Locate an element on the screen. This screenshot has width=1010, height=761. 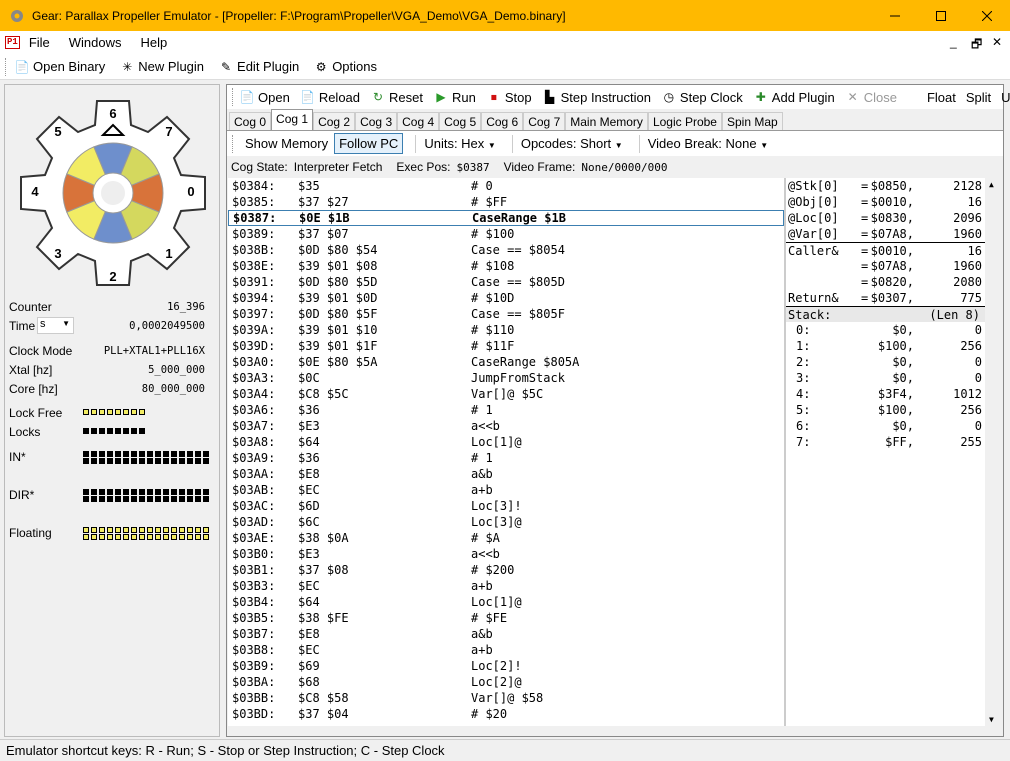
code-row: $03BA: $68 Loc[2]@ is located at coordinates (506, 682).